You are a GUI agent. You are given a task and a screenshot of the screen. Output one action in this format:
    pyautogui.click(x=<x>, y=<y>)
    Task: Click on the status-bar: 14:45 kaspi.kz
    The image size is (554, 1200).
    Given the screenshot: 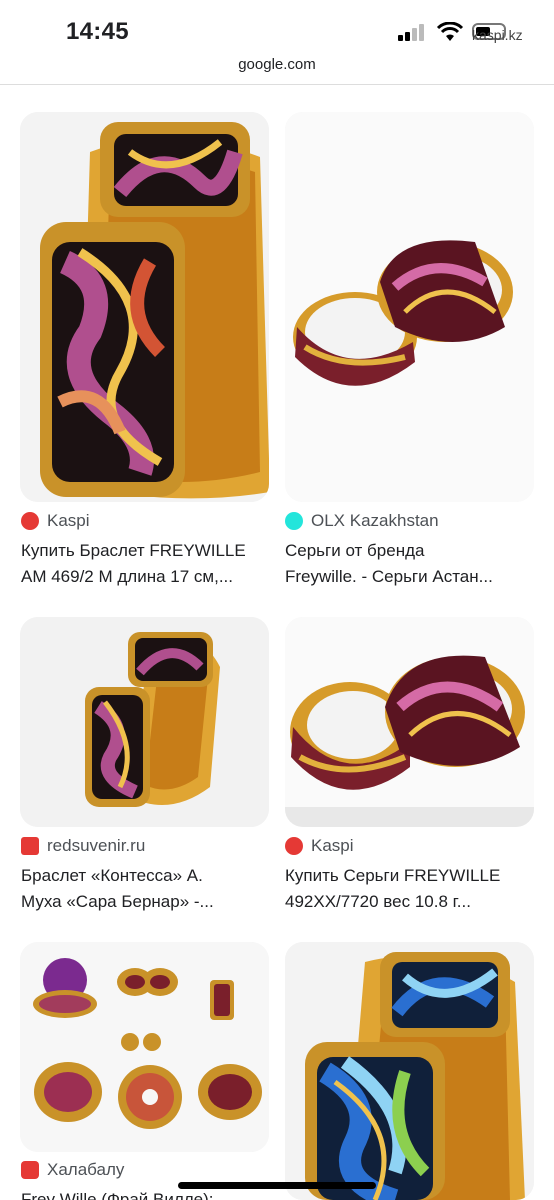 What is the action you would take?
    pyautogui.click(x=277, y=26)
    